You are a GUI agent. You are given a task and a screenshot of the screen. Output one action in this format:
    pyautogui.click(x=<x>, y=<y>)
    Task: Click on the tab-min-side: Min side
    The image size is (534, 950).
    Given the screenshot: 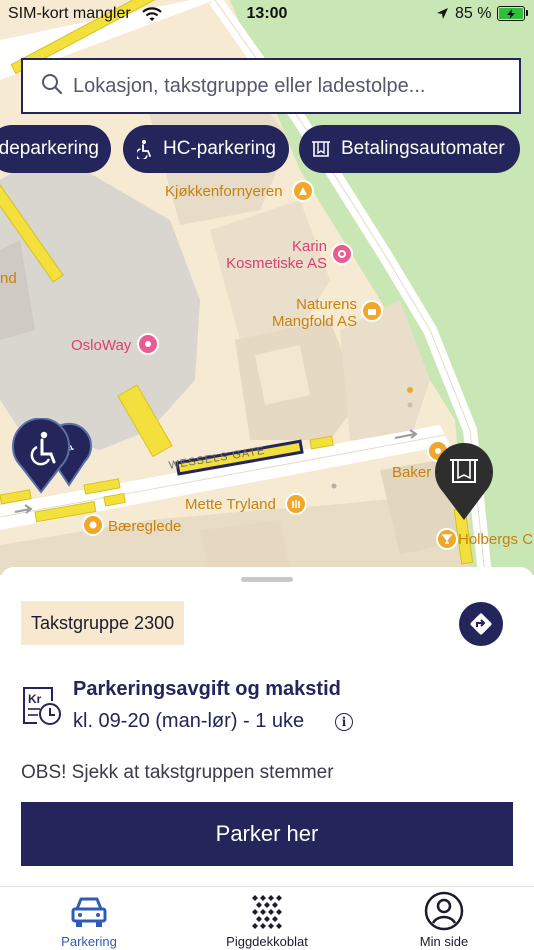 What is the action you would take?
    pyautogui.click(x=444, y=920)
    